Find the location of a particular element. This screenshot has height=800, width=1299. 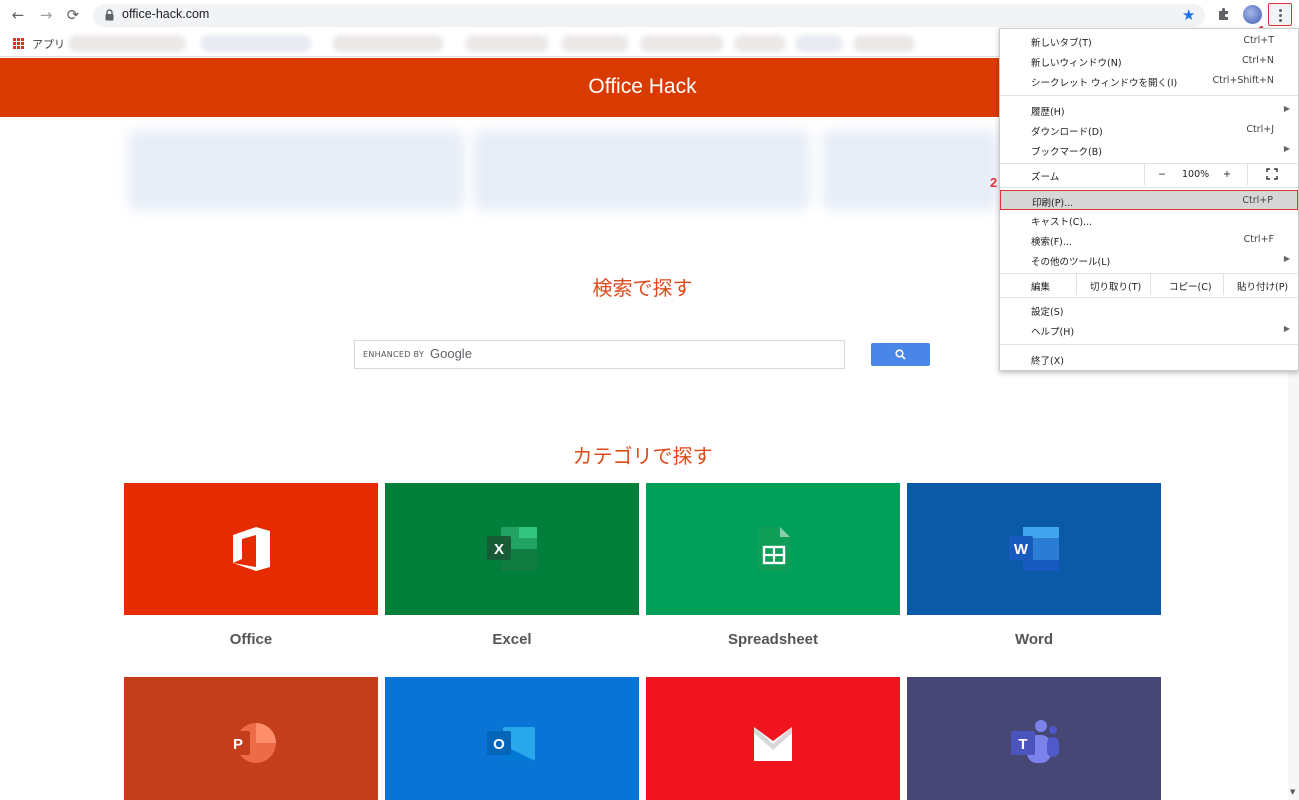

gmail-icon is located at coordinates (773, 744).